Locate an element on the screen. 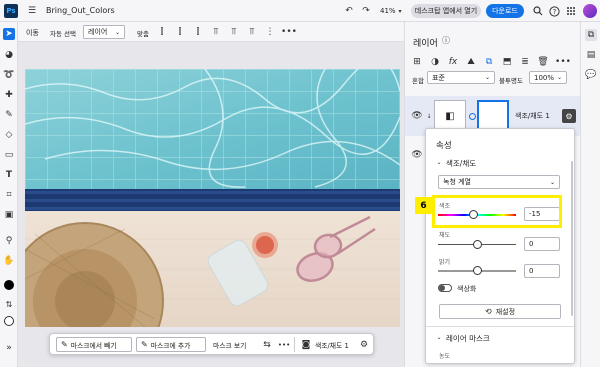 The width and height of the screenshot is (600, 367). layer-name-label: 색조/채도 1 is located at coordinates (332, 346).